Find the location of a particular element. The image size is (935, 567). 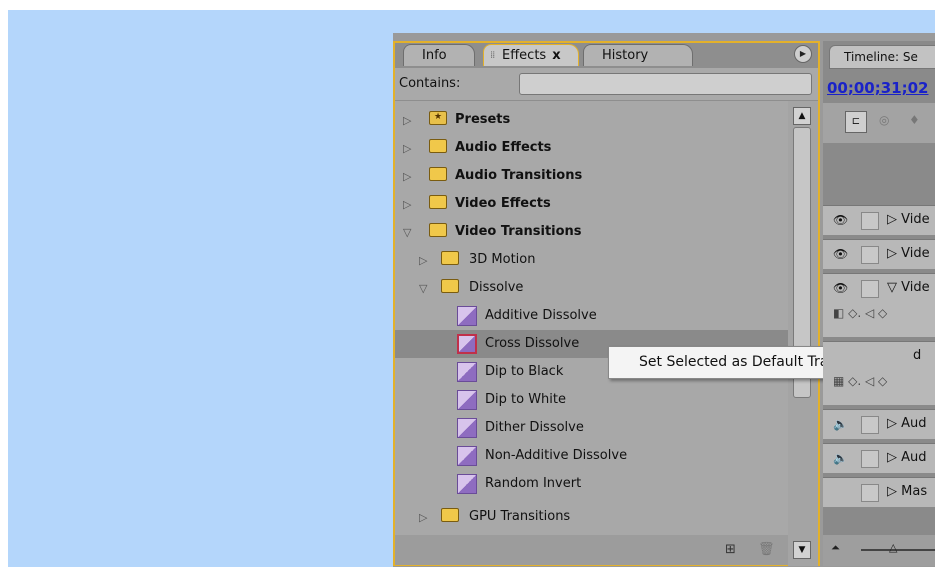

track-video-4: d ▦ ◇. ◁ ◇ is located at coordinates (879, 373).